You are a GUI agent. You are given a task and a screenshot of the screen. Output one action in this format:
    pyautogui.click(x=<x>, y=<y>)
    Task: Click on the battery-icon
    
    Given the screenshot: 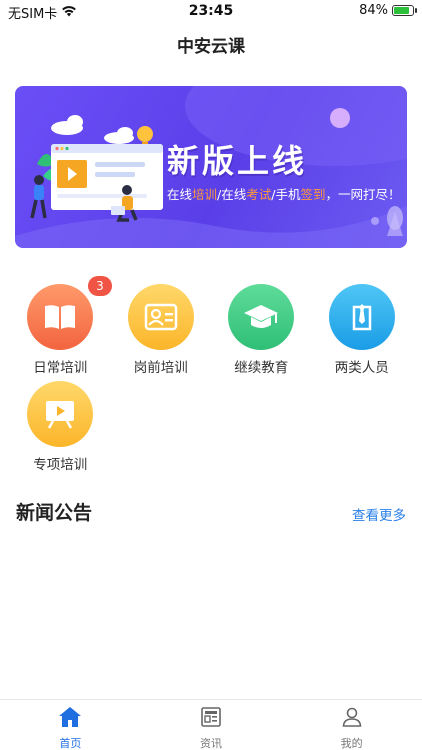 What is the action you would take?
    pyautogui.click(x=404, y=10)
    